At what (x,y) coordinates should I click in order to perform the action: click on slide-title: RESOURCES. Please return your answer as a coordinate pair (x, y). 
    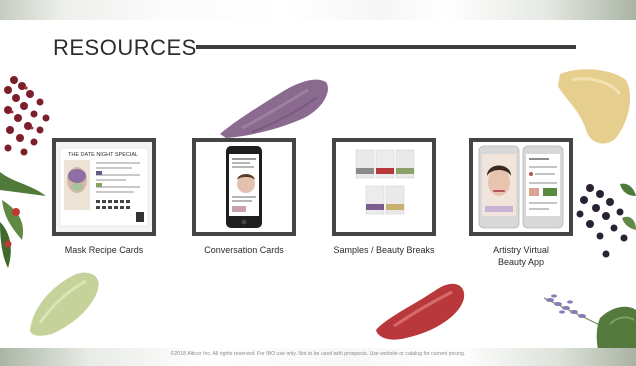
    Looking at the image, I should click on (125, 47).